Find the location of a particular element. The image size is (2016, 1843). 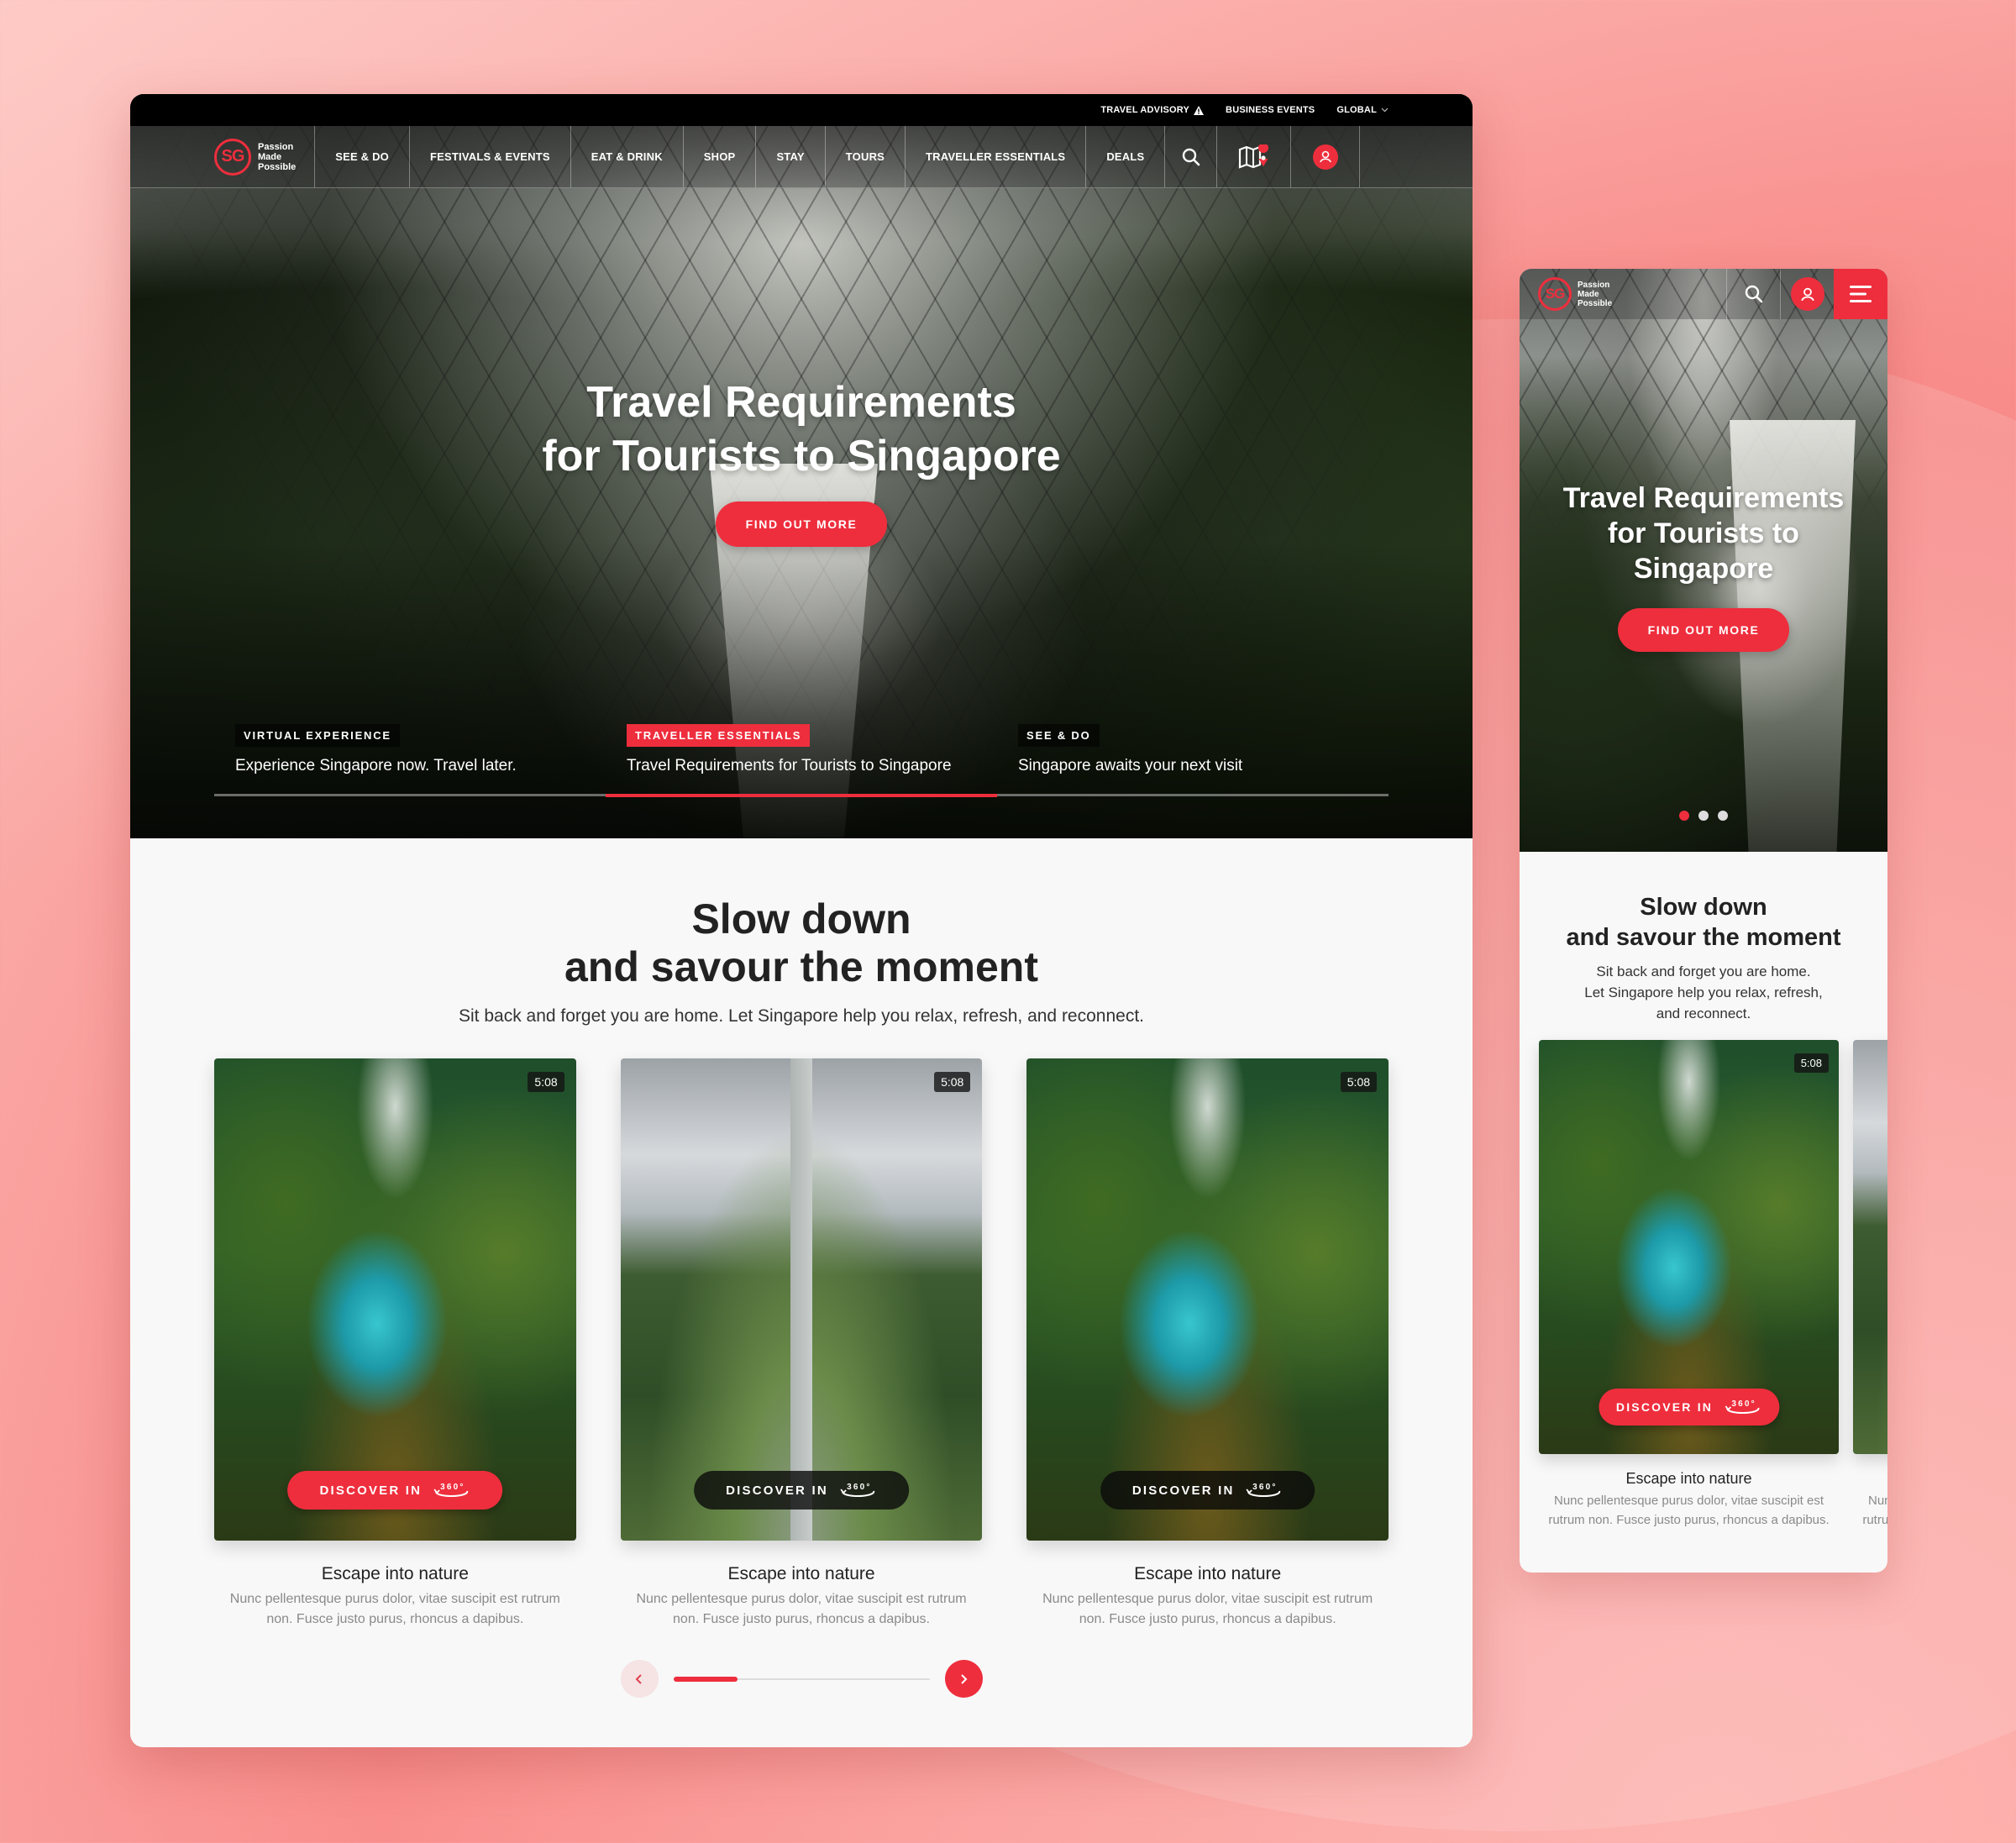

nav-shop: SHOP is located at coordinates (720, 156).